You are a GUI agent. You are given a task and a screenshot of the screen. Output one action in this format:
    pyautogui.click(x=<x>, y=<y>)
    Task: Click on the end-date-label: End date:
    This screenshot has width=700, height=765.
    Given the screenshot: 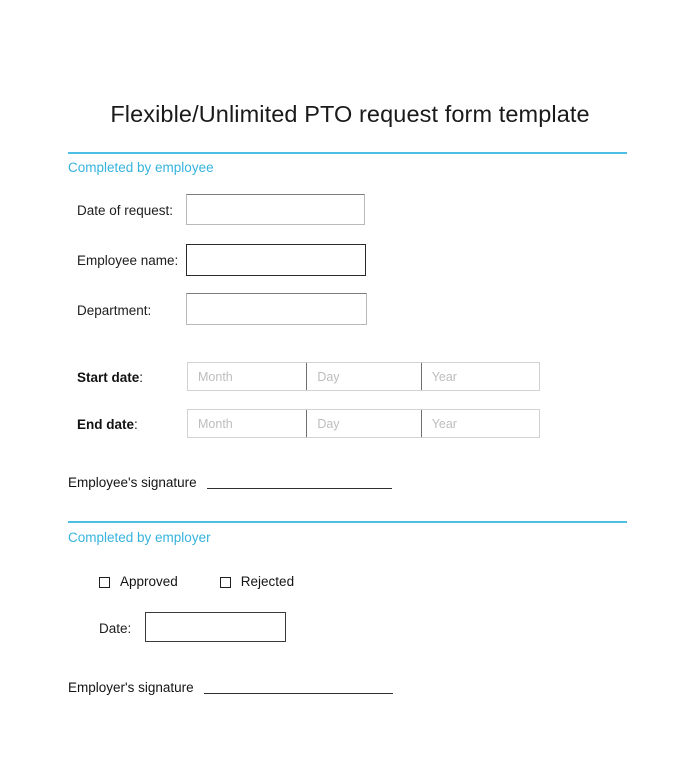 What is the action you would take?
    pyautogui.click(x=107, y=425)
    